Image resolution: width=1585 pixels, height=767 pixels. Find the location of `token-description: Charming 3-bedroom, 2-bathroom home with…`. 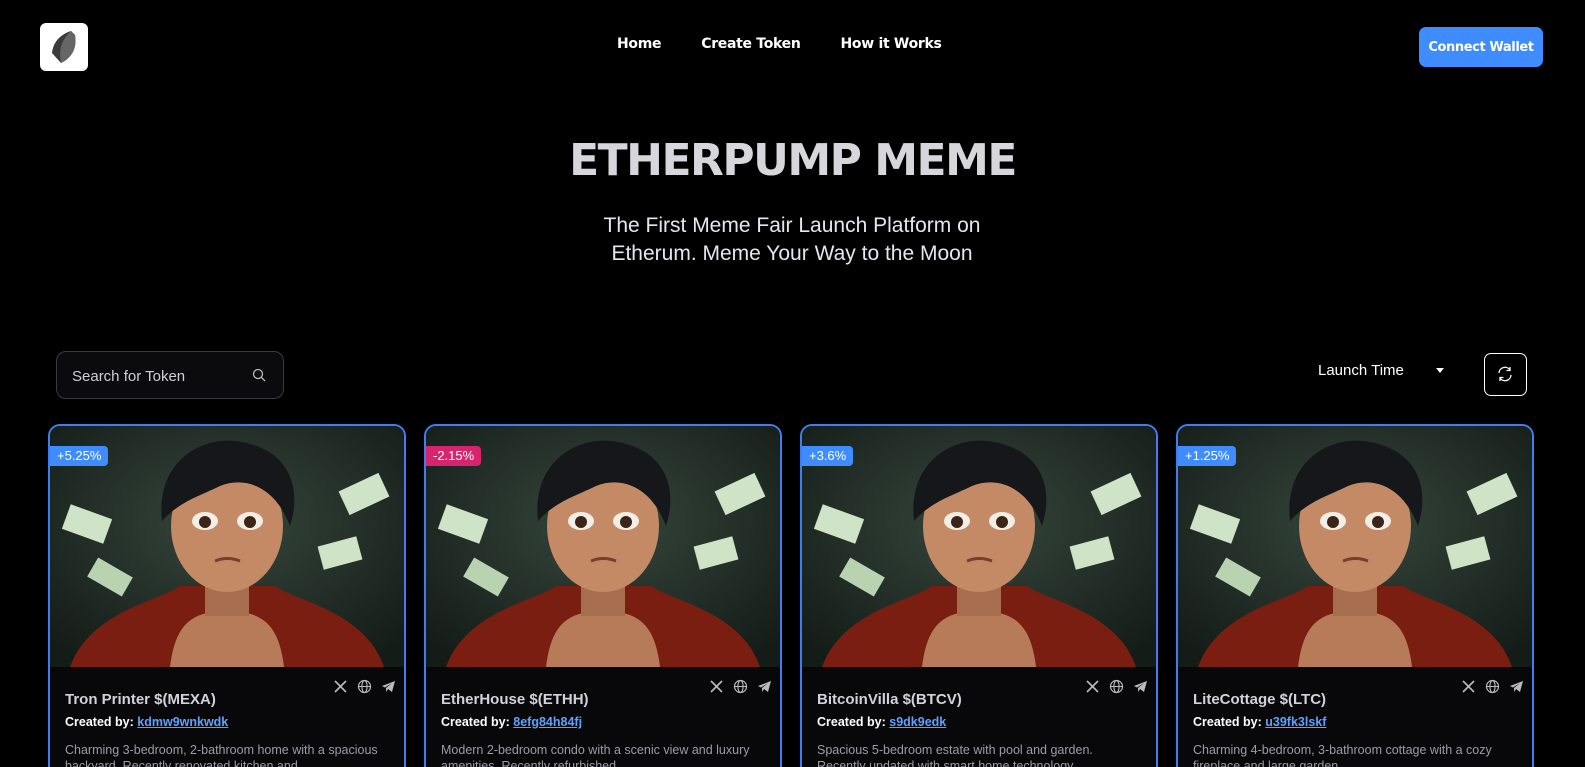

token-description: Charming 3-bedroom, 2-bathroom home with… is located at coordinates (221, 755).